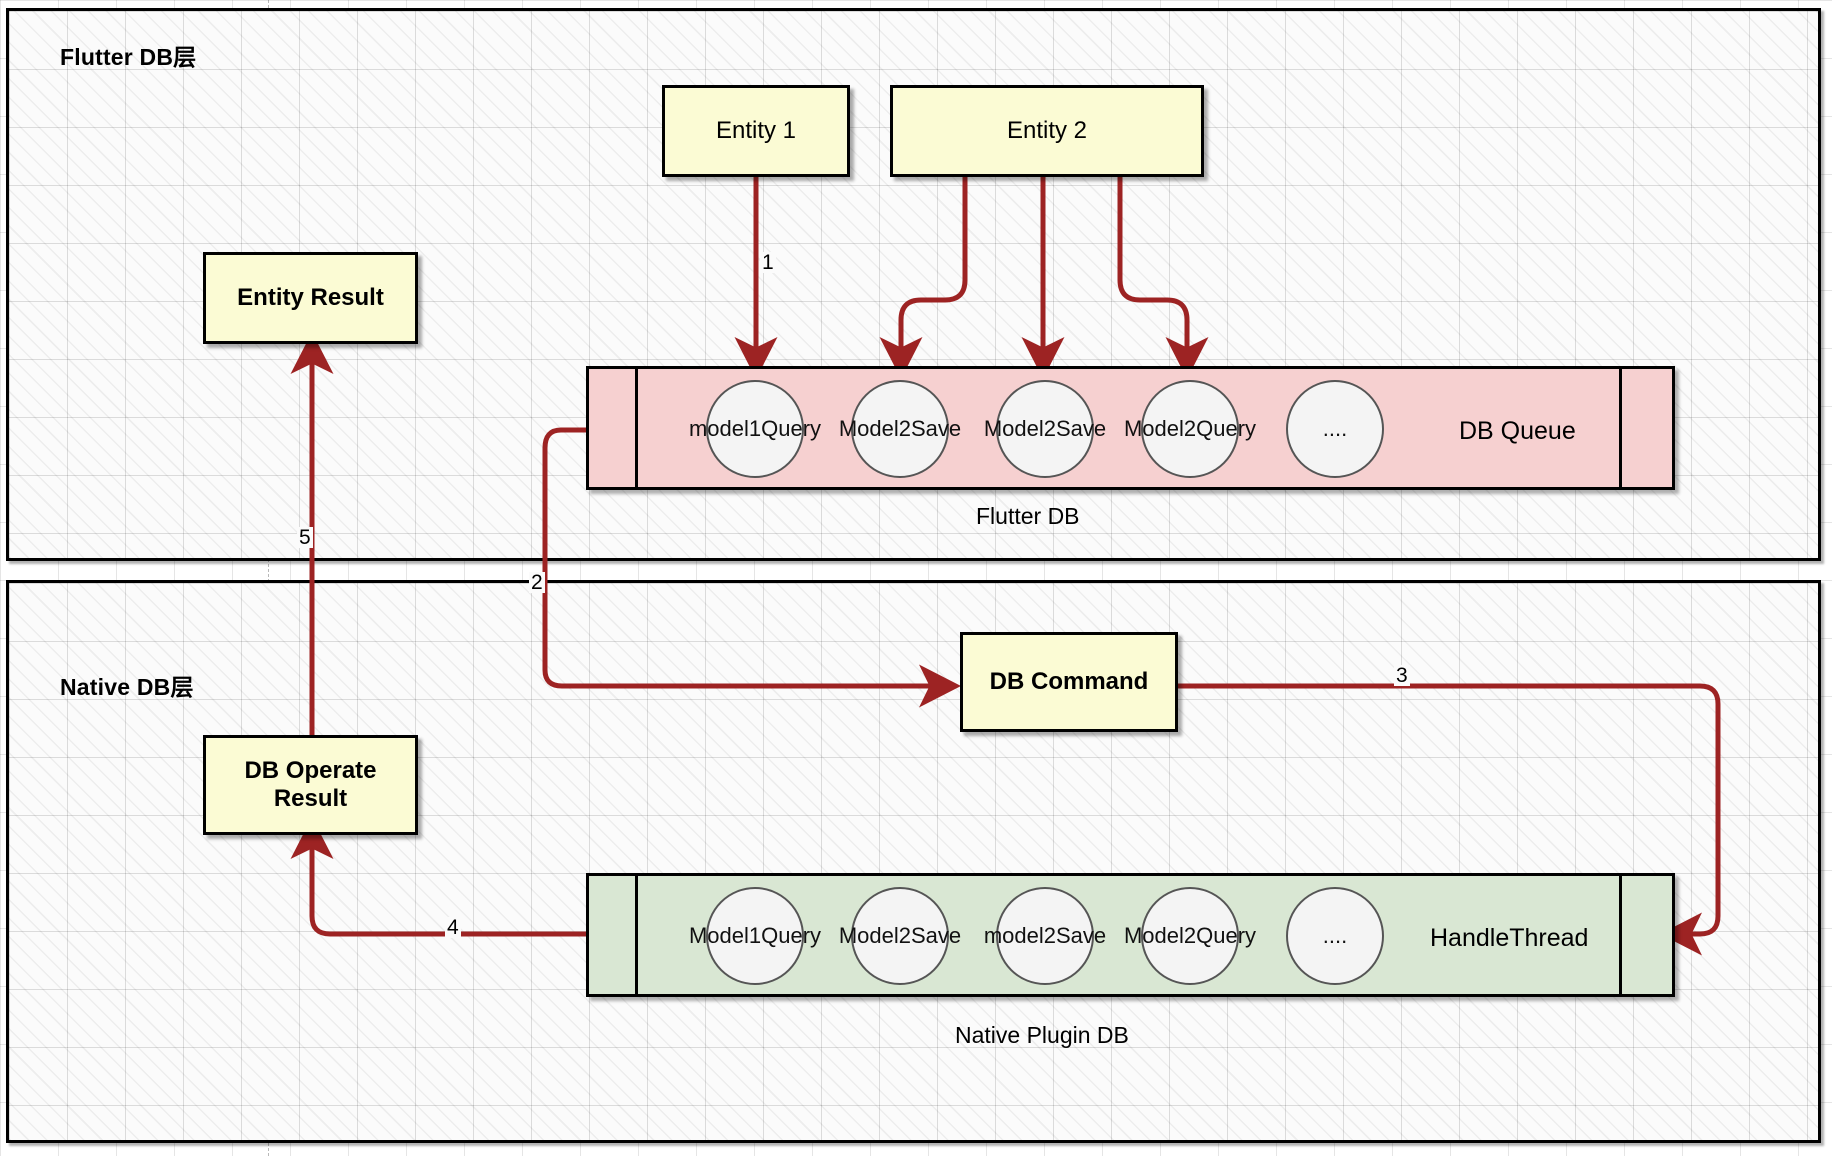  I want to click on step-label-1: 1, so click(768, 262).